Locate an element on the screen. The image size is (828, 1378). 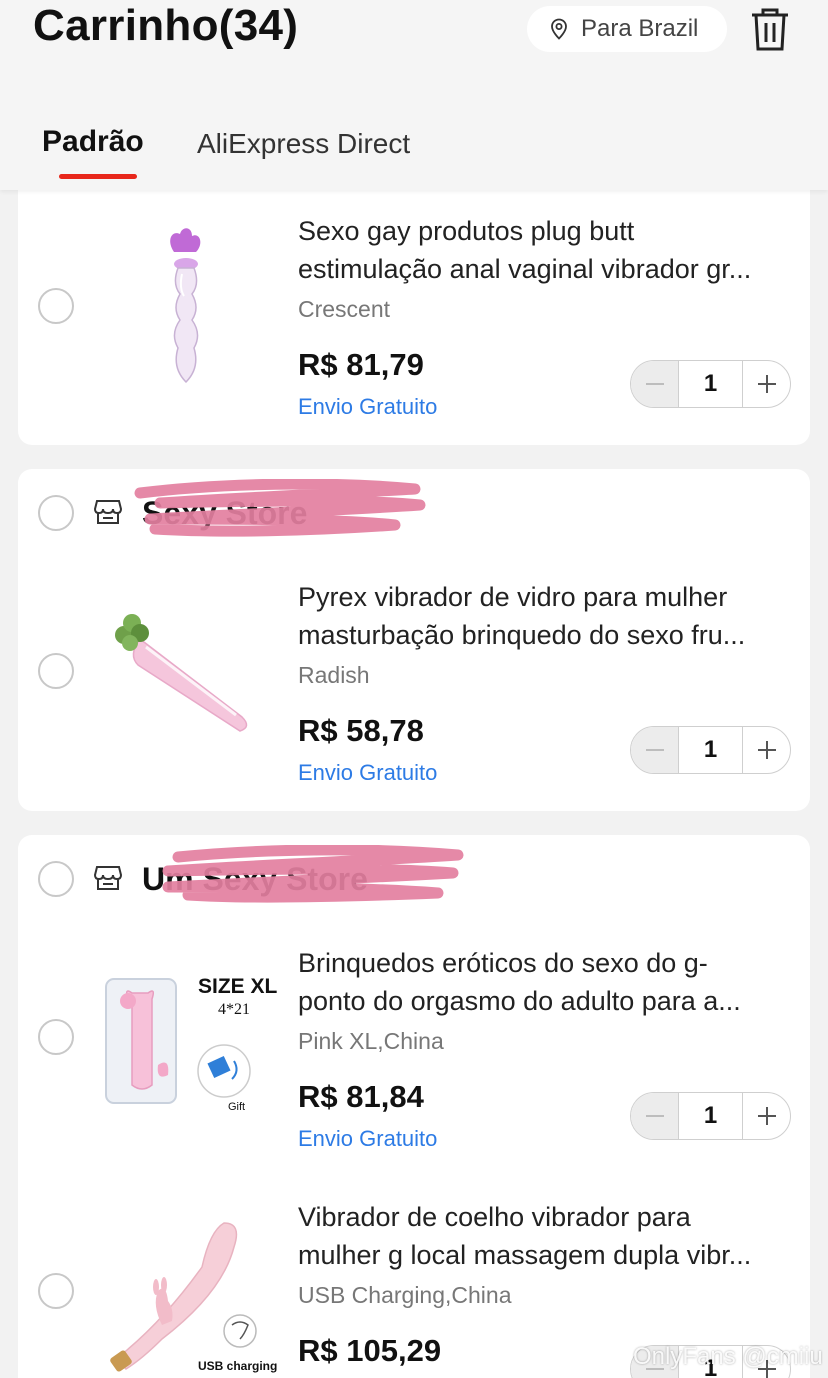
product-price: R$ 81,84 is located at coordinates (361, 1096).